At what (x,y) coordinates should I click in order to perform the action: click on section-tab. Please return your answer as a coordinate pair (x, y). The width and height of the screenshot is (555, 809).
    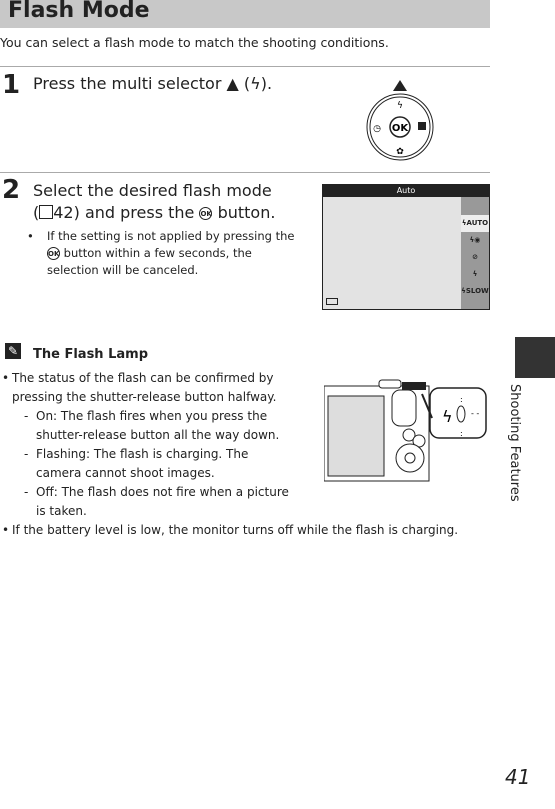
    Looking at the image, I should click on (535, 357).